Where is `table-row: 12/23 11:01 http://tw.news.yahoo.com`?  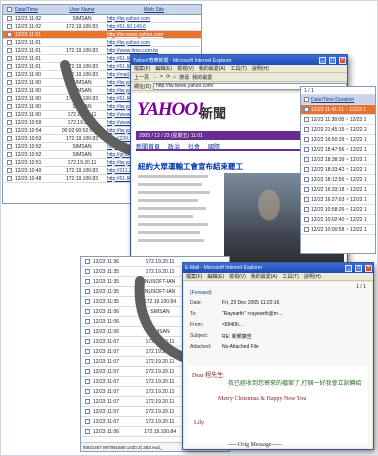
table-row: 12/23 11:01 http://tw.news.yahoo.com is located at coordinates (102, 35).